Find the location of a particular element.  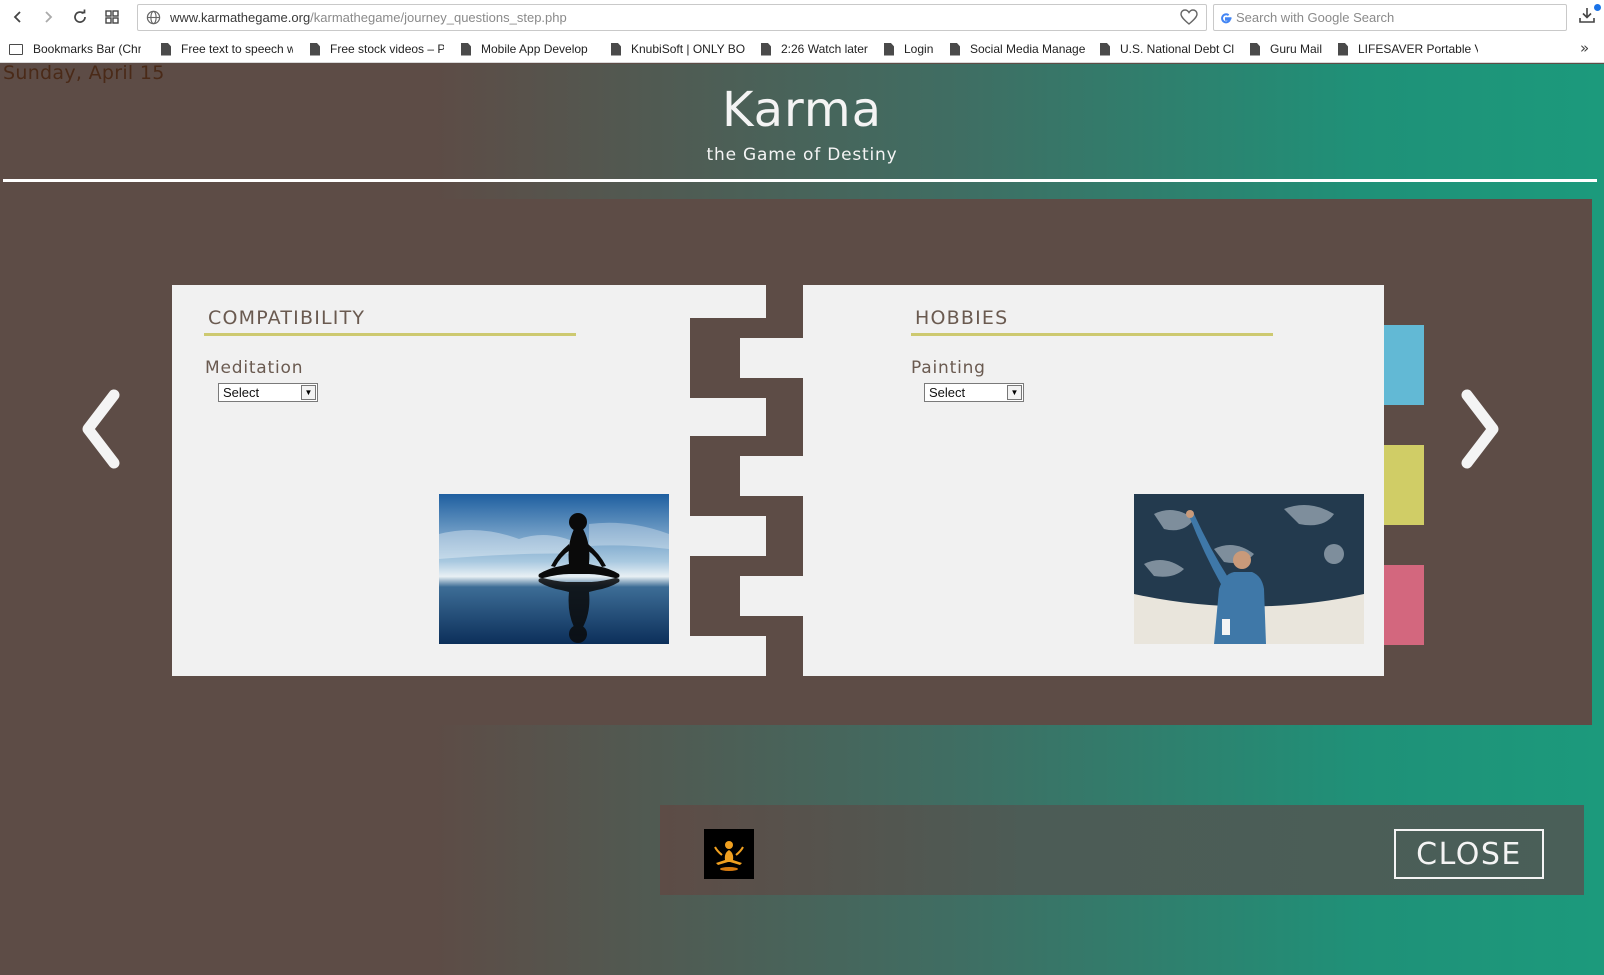

page-title: Karma is located at coordinates (802, 110).